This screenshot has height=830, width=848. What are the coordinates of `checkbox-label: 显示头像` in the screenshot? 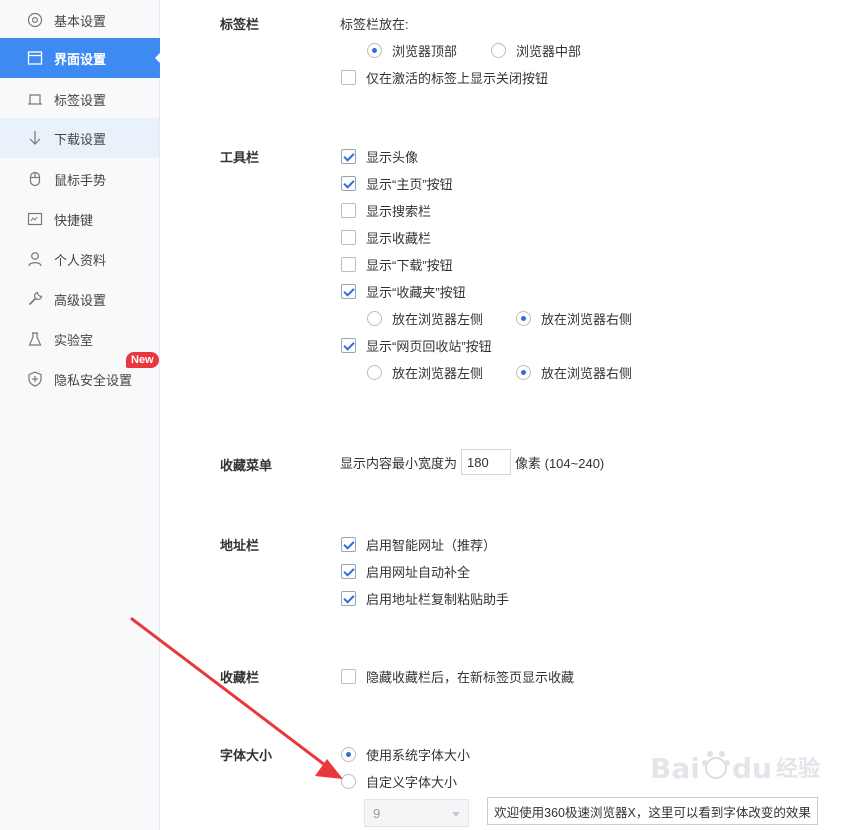 It's located at (392, 157).